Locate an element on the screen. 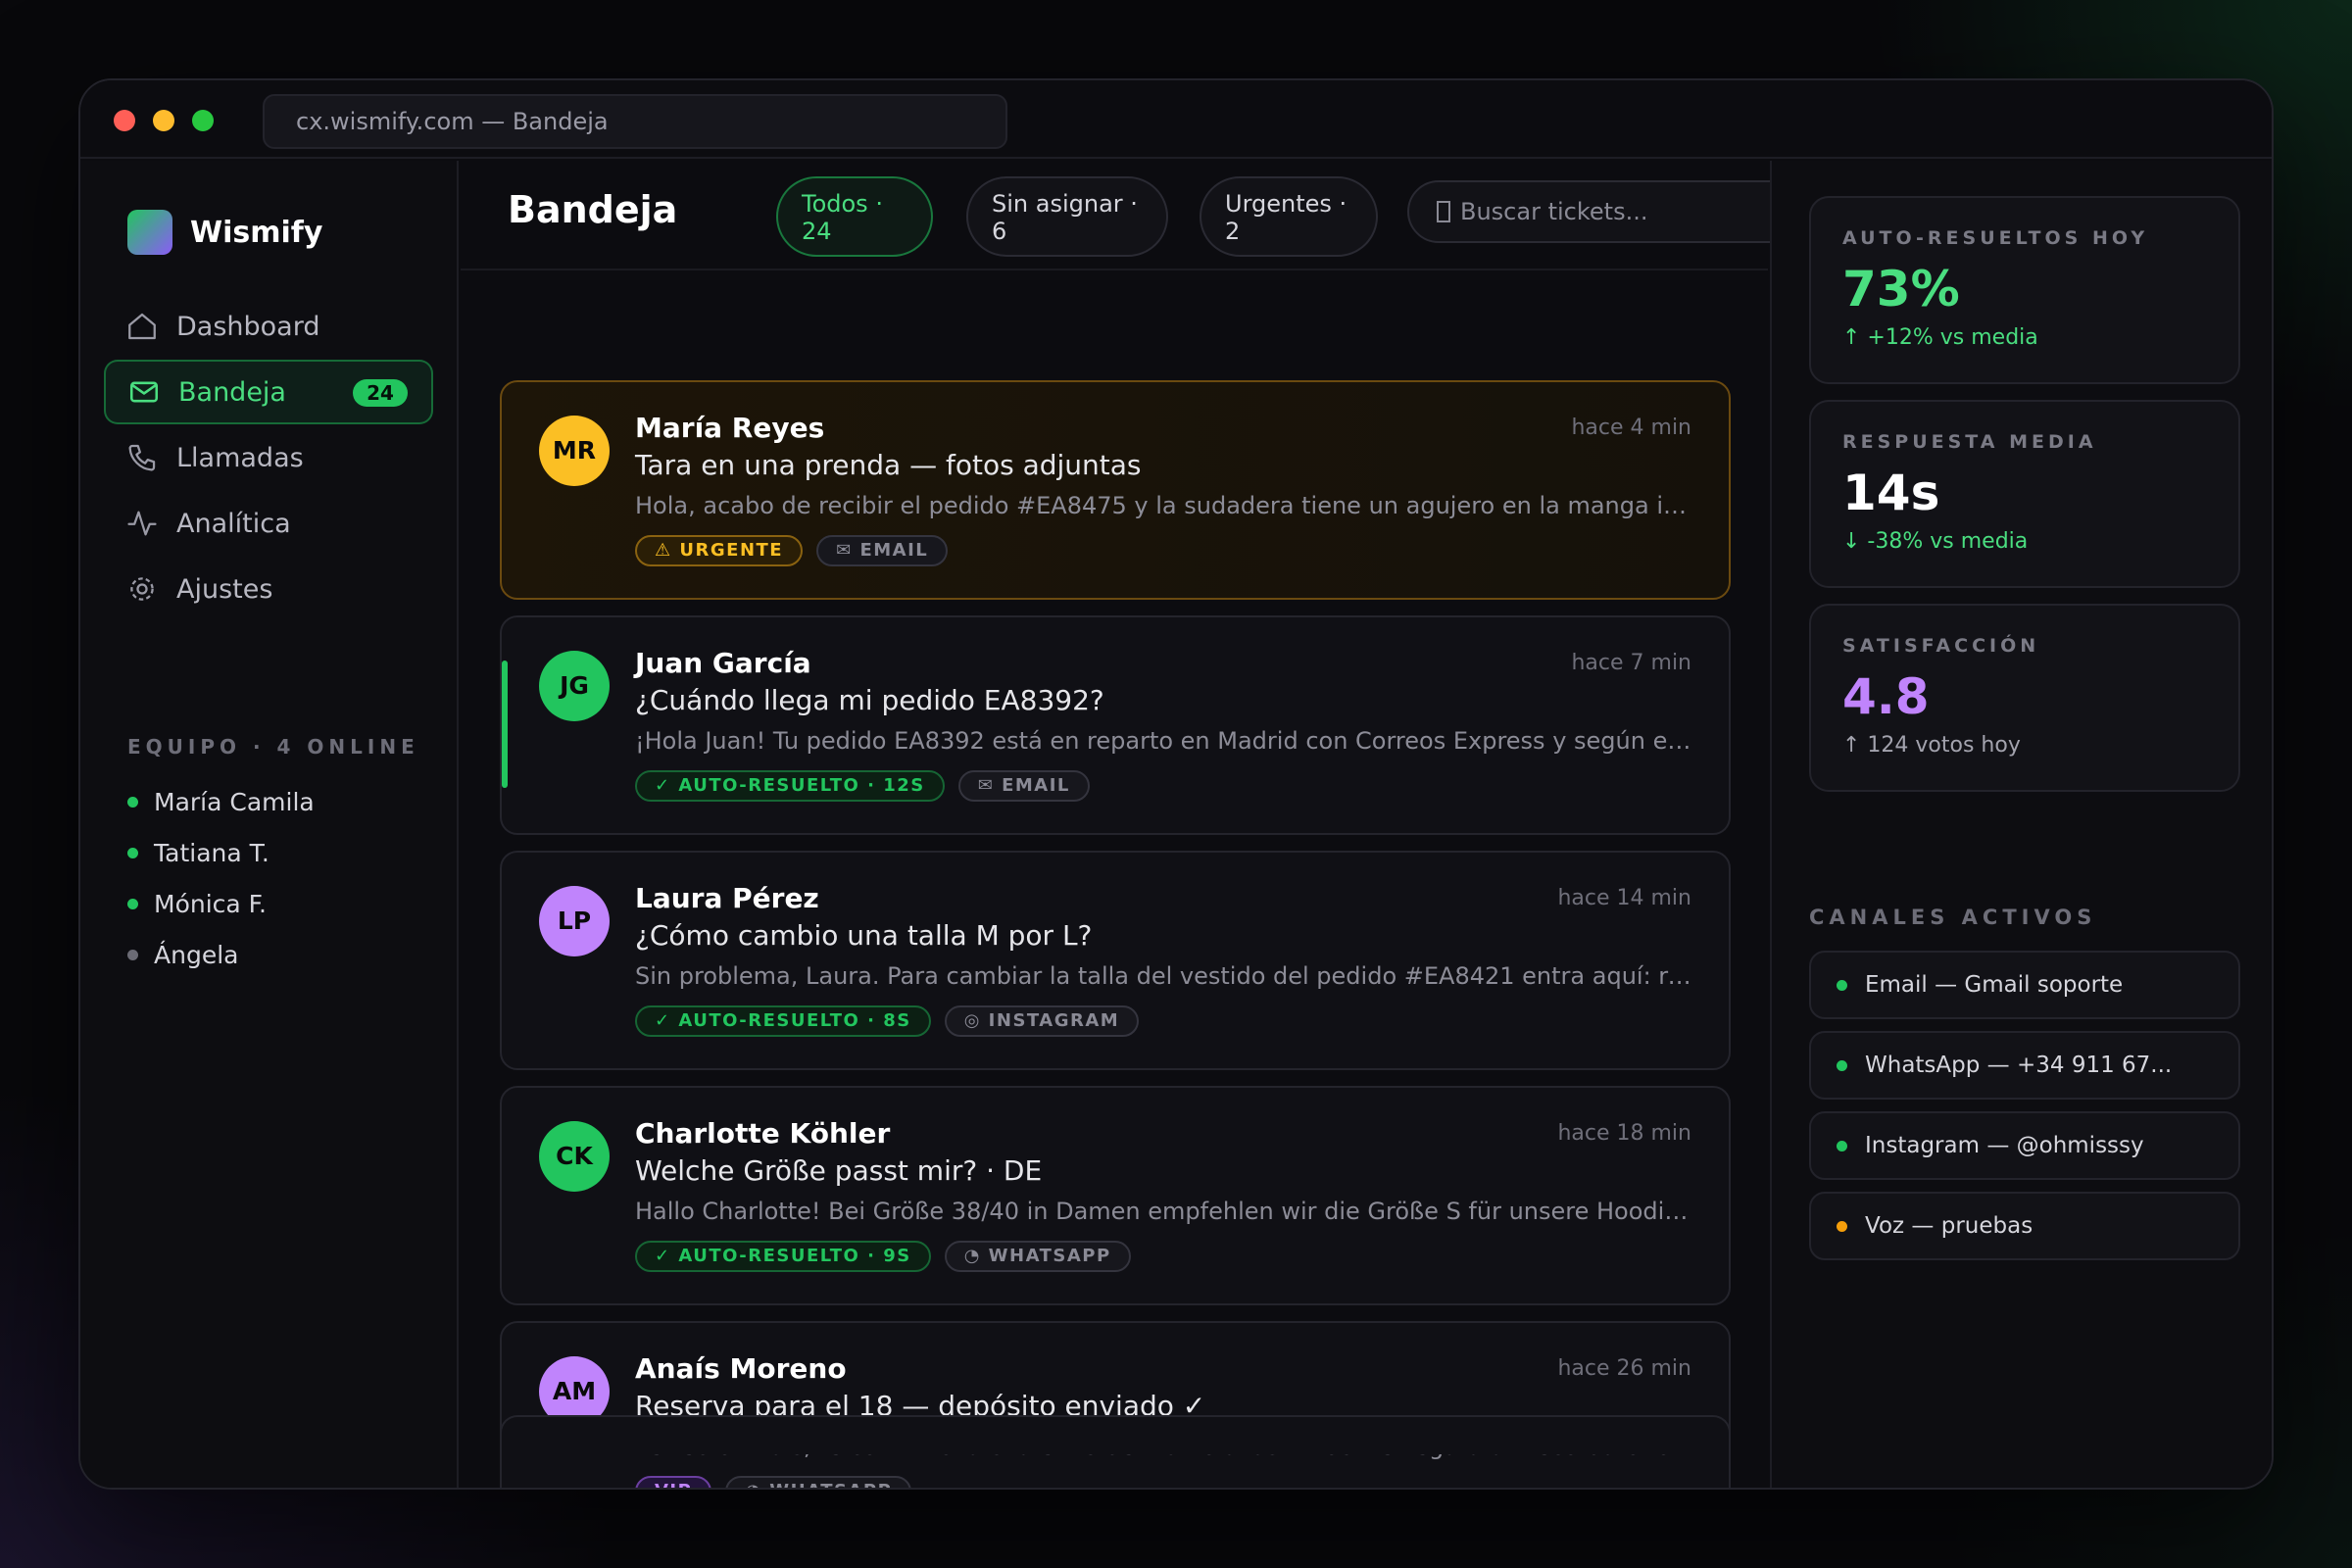 The height and width of the screenshot is (1568, 2352). vip-tag: VIP is located at coordinates (673, 1482).